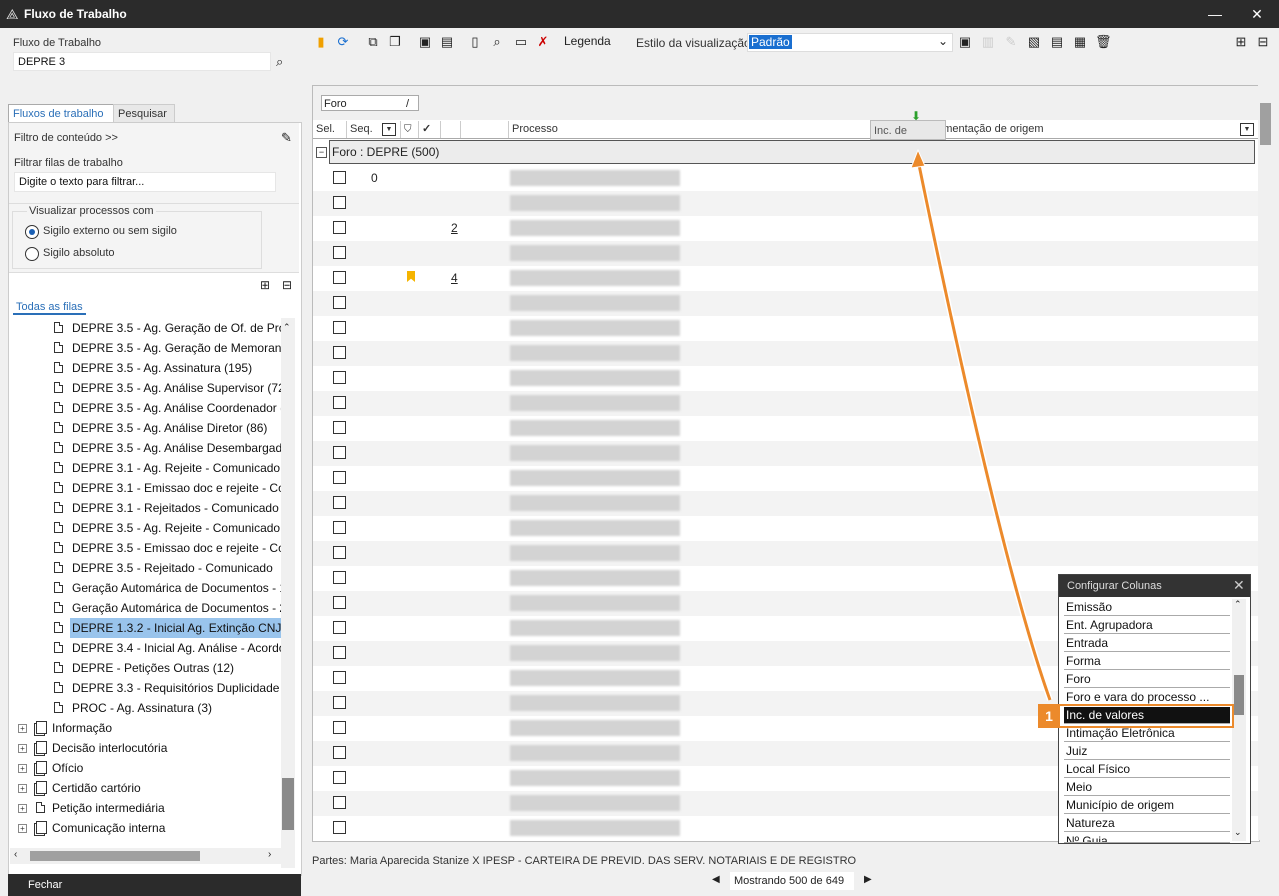  Describe the element at coordinates (984, 430) in the screenshot. I see `annotation-arrow-outline` at that location.